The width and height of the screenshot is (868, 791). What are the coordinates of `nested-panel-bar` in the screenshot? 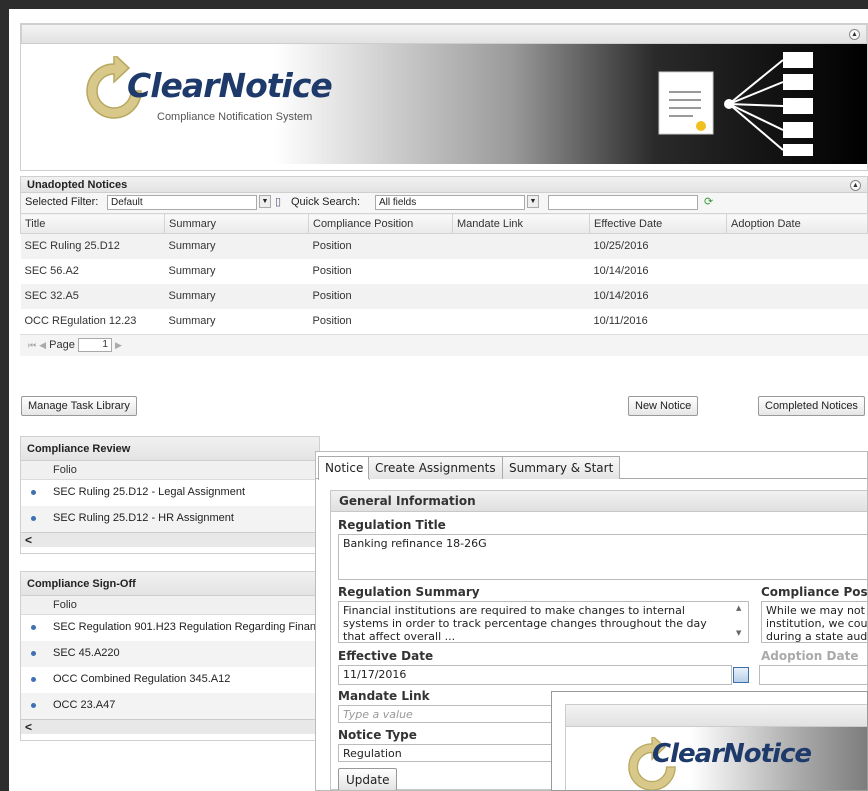 It's located at (716, 716).